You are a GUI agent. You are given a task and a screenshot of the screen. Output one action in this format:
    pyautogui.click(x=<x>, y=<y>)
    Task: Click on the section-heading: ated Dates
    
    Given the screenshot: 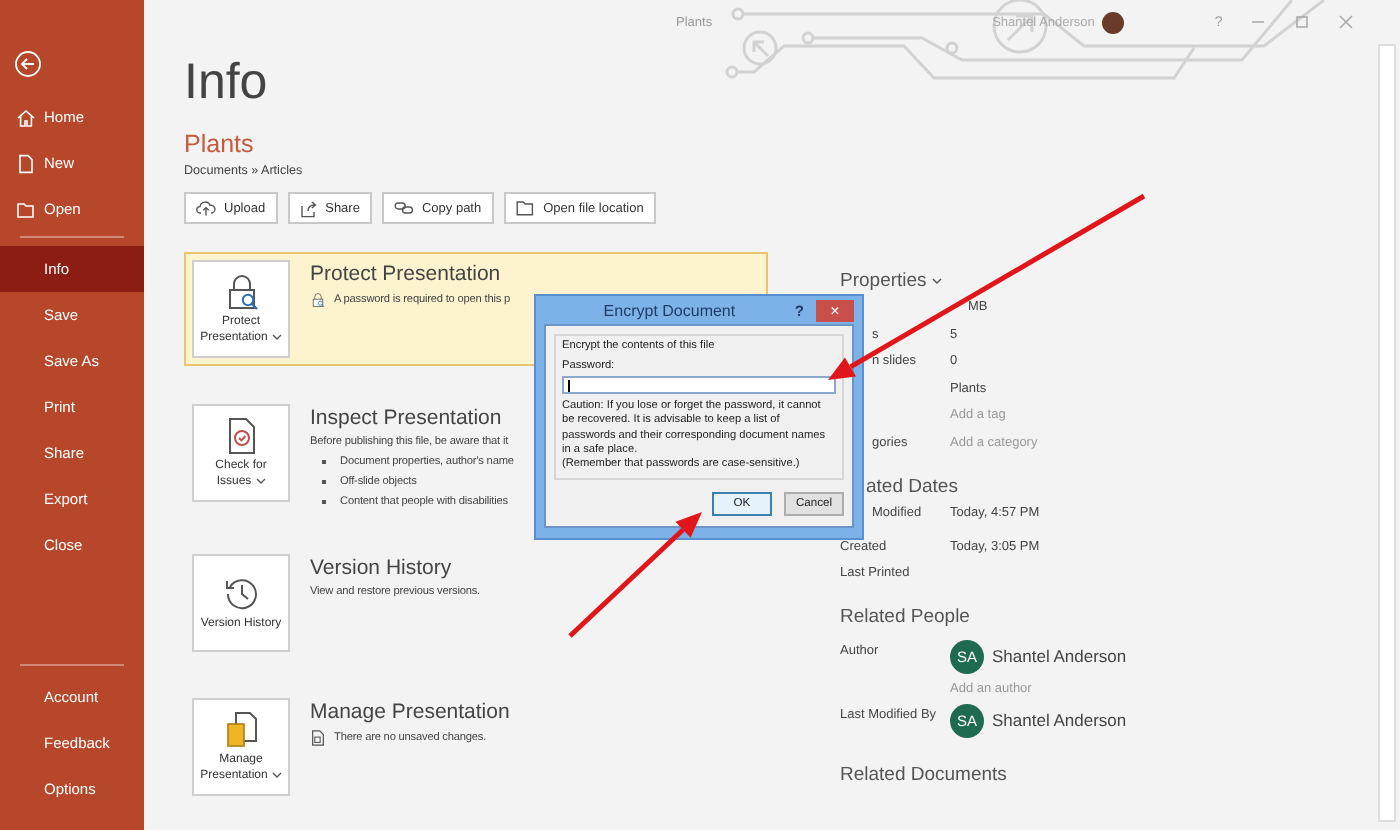 What is the action you would take?
    pyautogui.click(x=912, y=486)
    